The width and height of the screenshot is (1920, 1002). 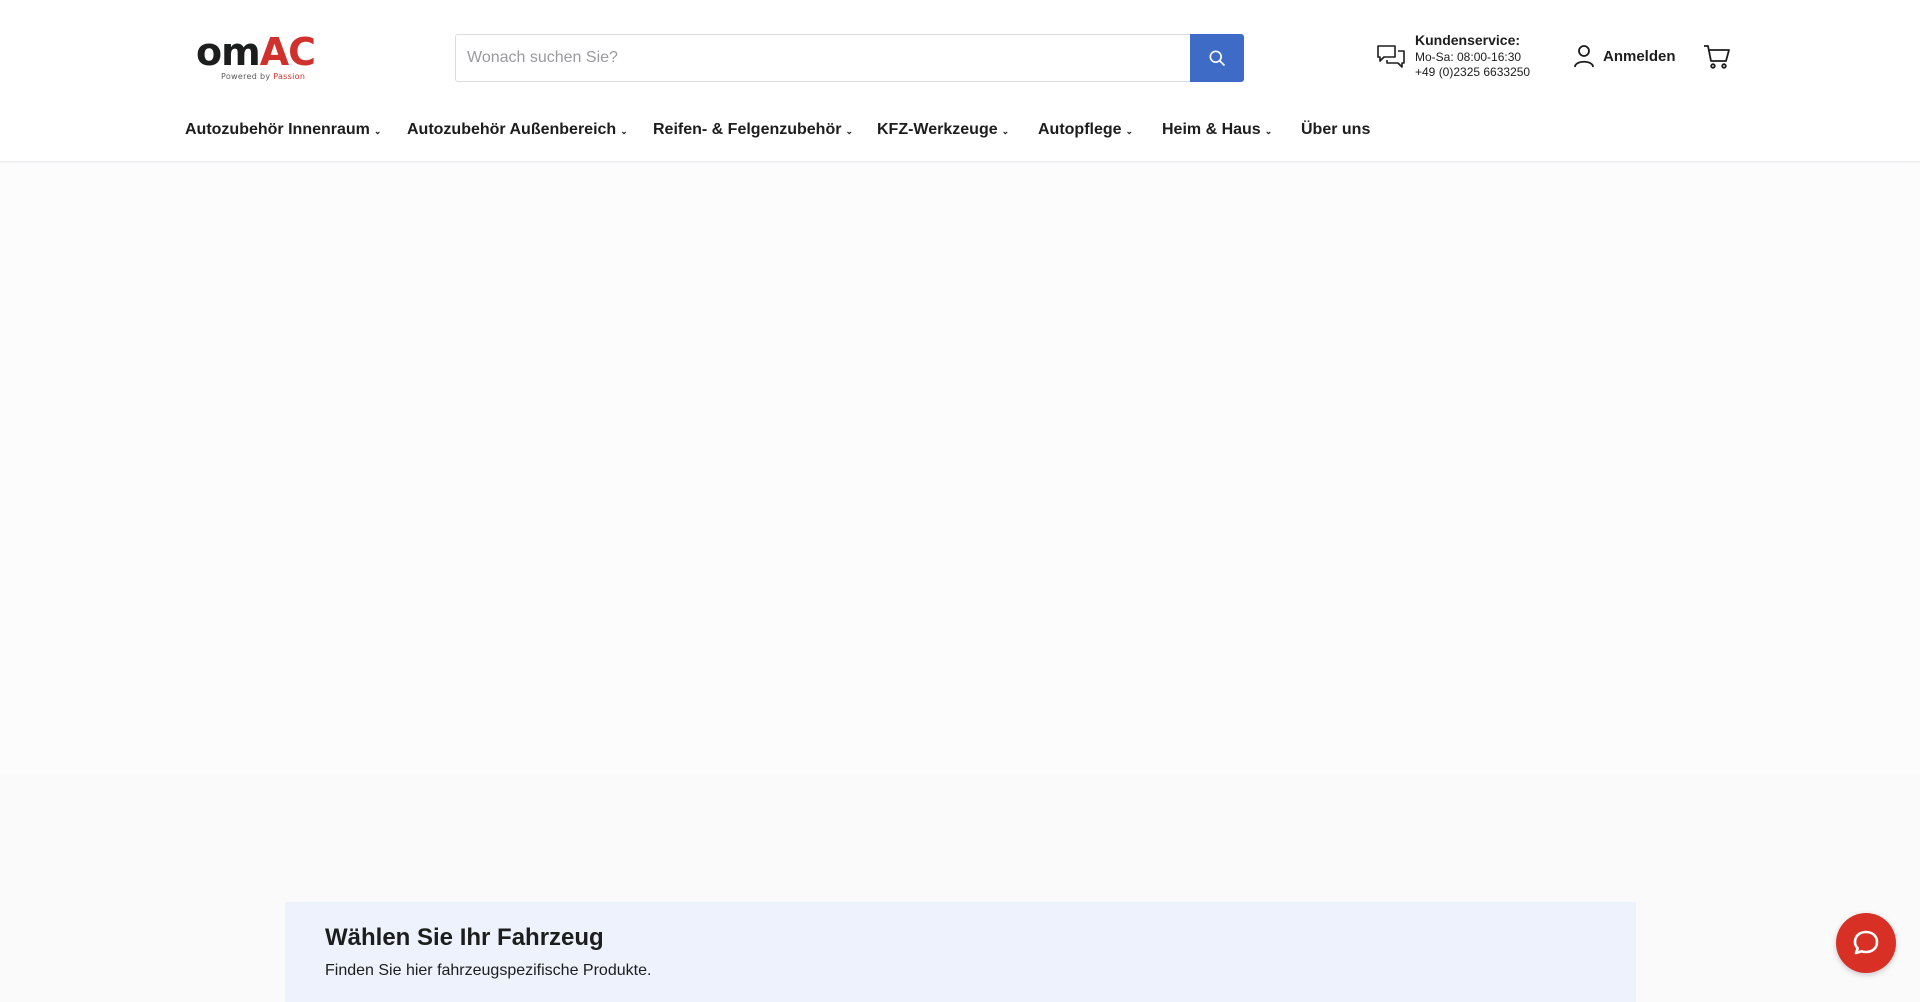 What do you see at coordinates (464, 937) in the screenshot?
I see `vehicle-selector-title: Wählen Sie Ihr Fahrzeug` at bounding box center [464, 937].